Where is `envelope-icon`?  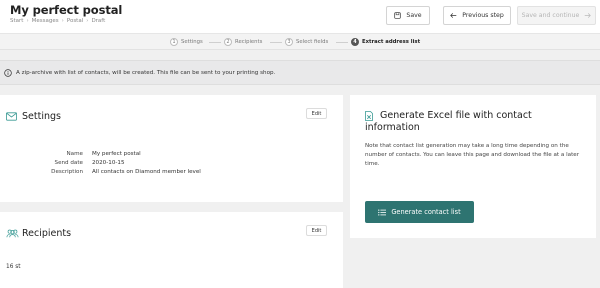
envelope-icon is located at coordinates (11, 116).